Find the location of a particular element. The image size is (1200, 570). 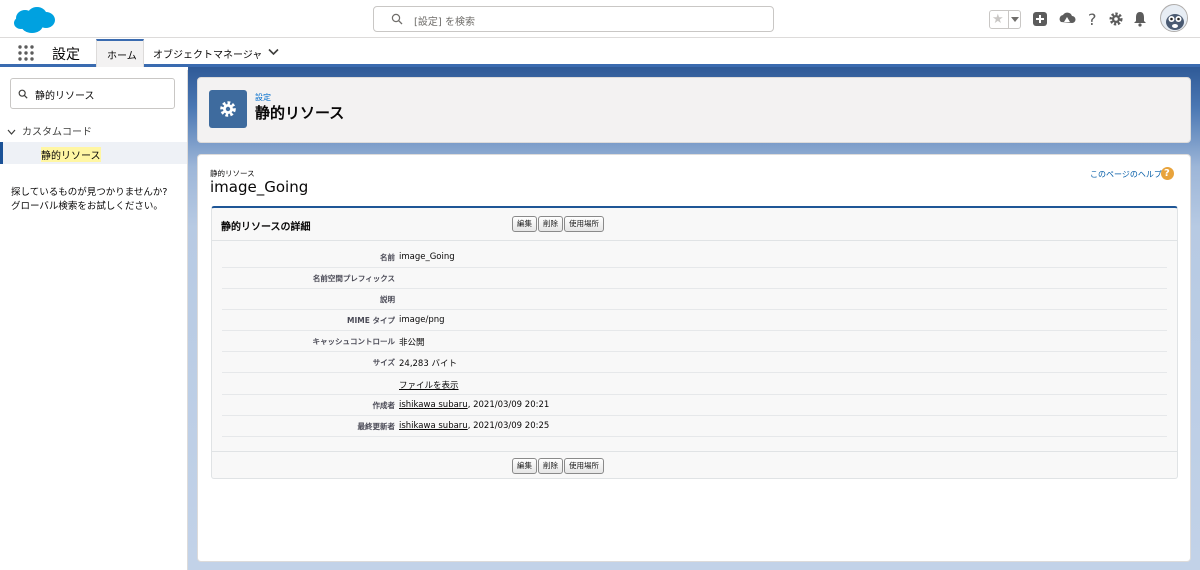

field-label: 説明 is located at coordinates (387, 299).